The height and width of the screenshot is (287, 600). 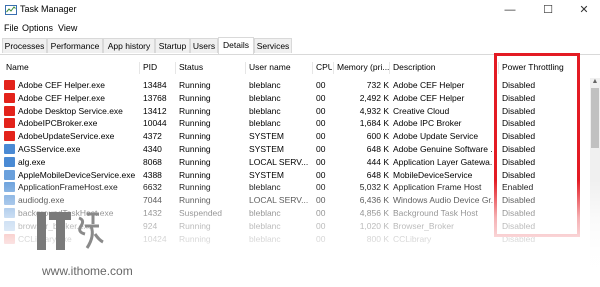 What do you see at coordinates (152, 161) in the screenshot?
I see `cell-pid: 8068` at bounding box center [152, 161].